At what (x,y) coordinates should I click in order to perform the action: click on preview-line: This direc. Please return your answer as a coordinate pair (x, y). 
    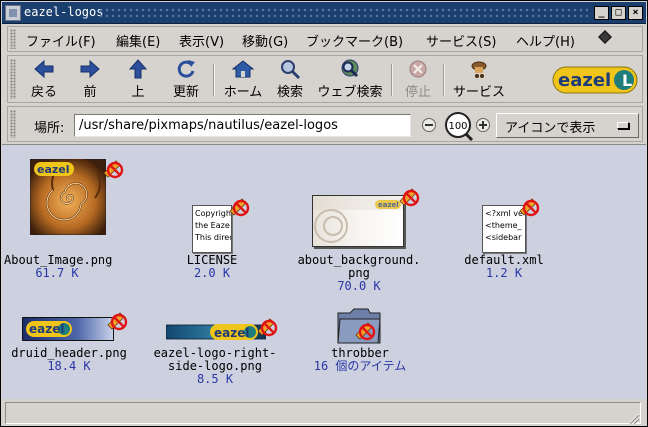
    Looking at the image, I should click on (213, 237).